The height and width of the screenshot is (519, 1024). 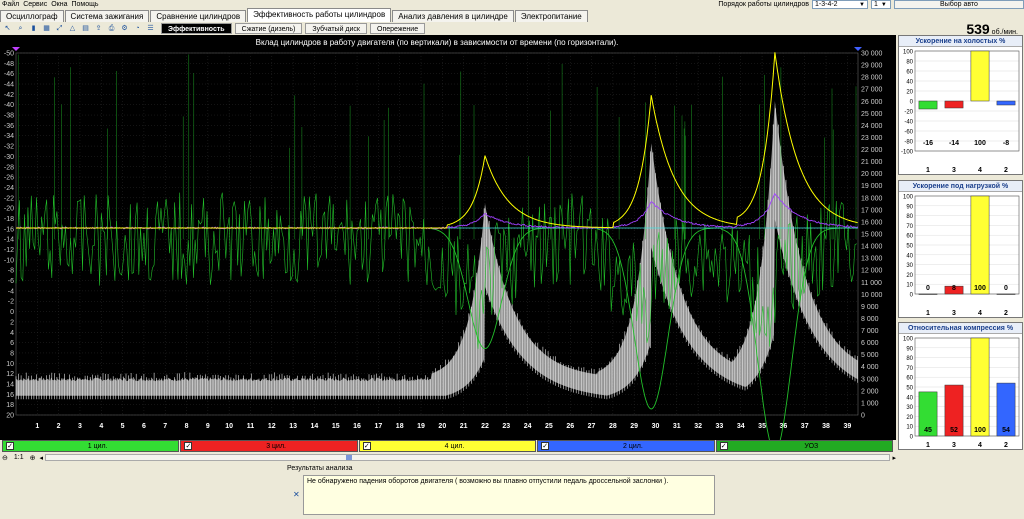 What do you see at coordinates (570, 426) in the screenshot?
I see `x-tick-label: 26` at bounding box center [570, 426].